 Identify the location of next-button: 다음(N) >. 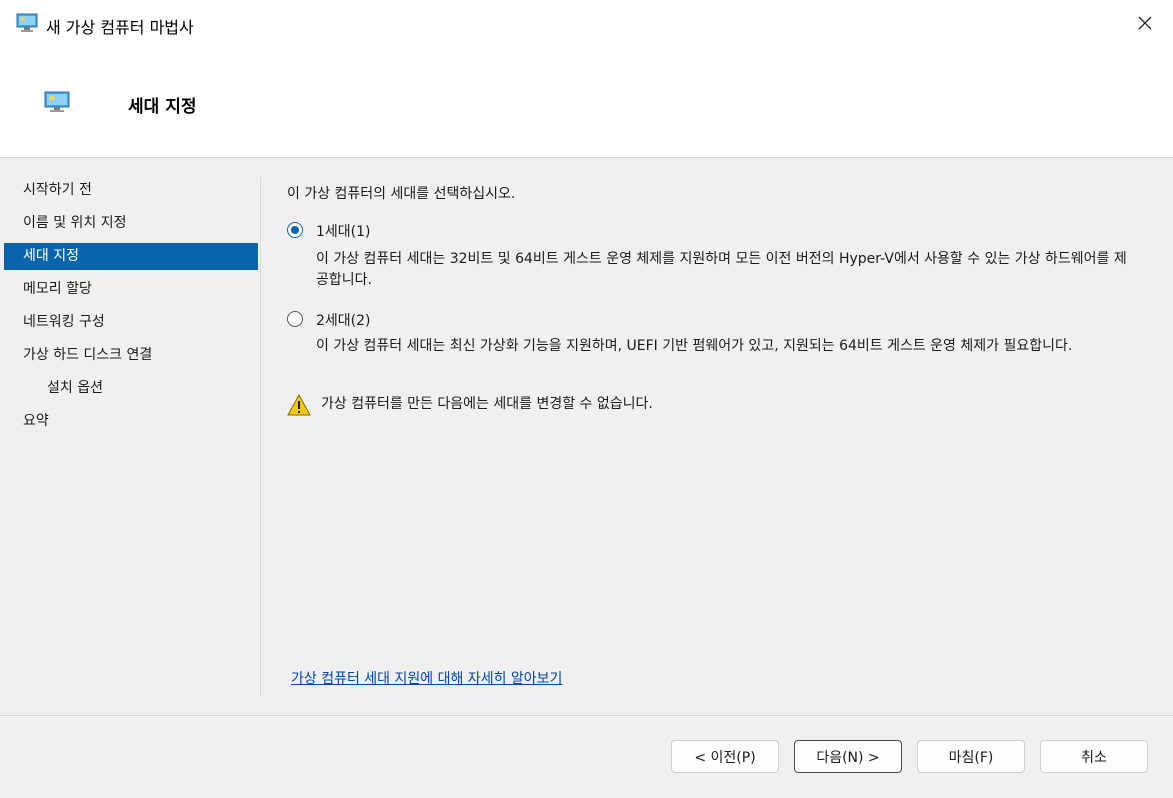
(848, 756).